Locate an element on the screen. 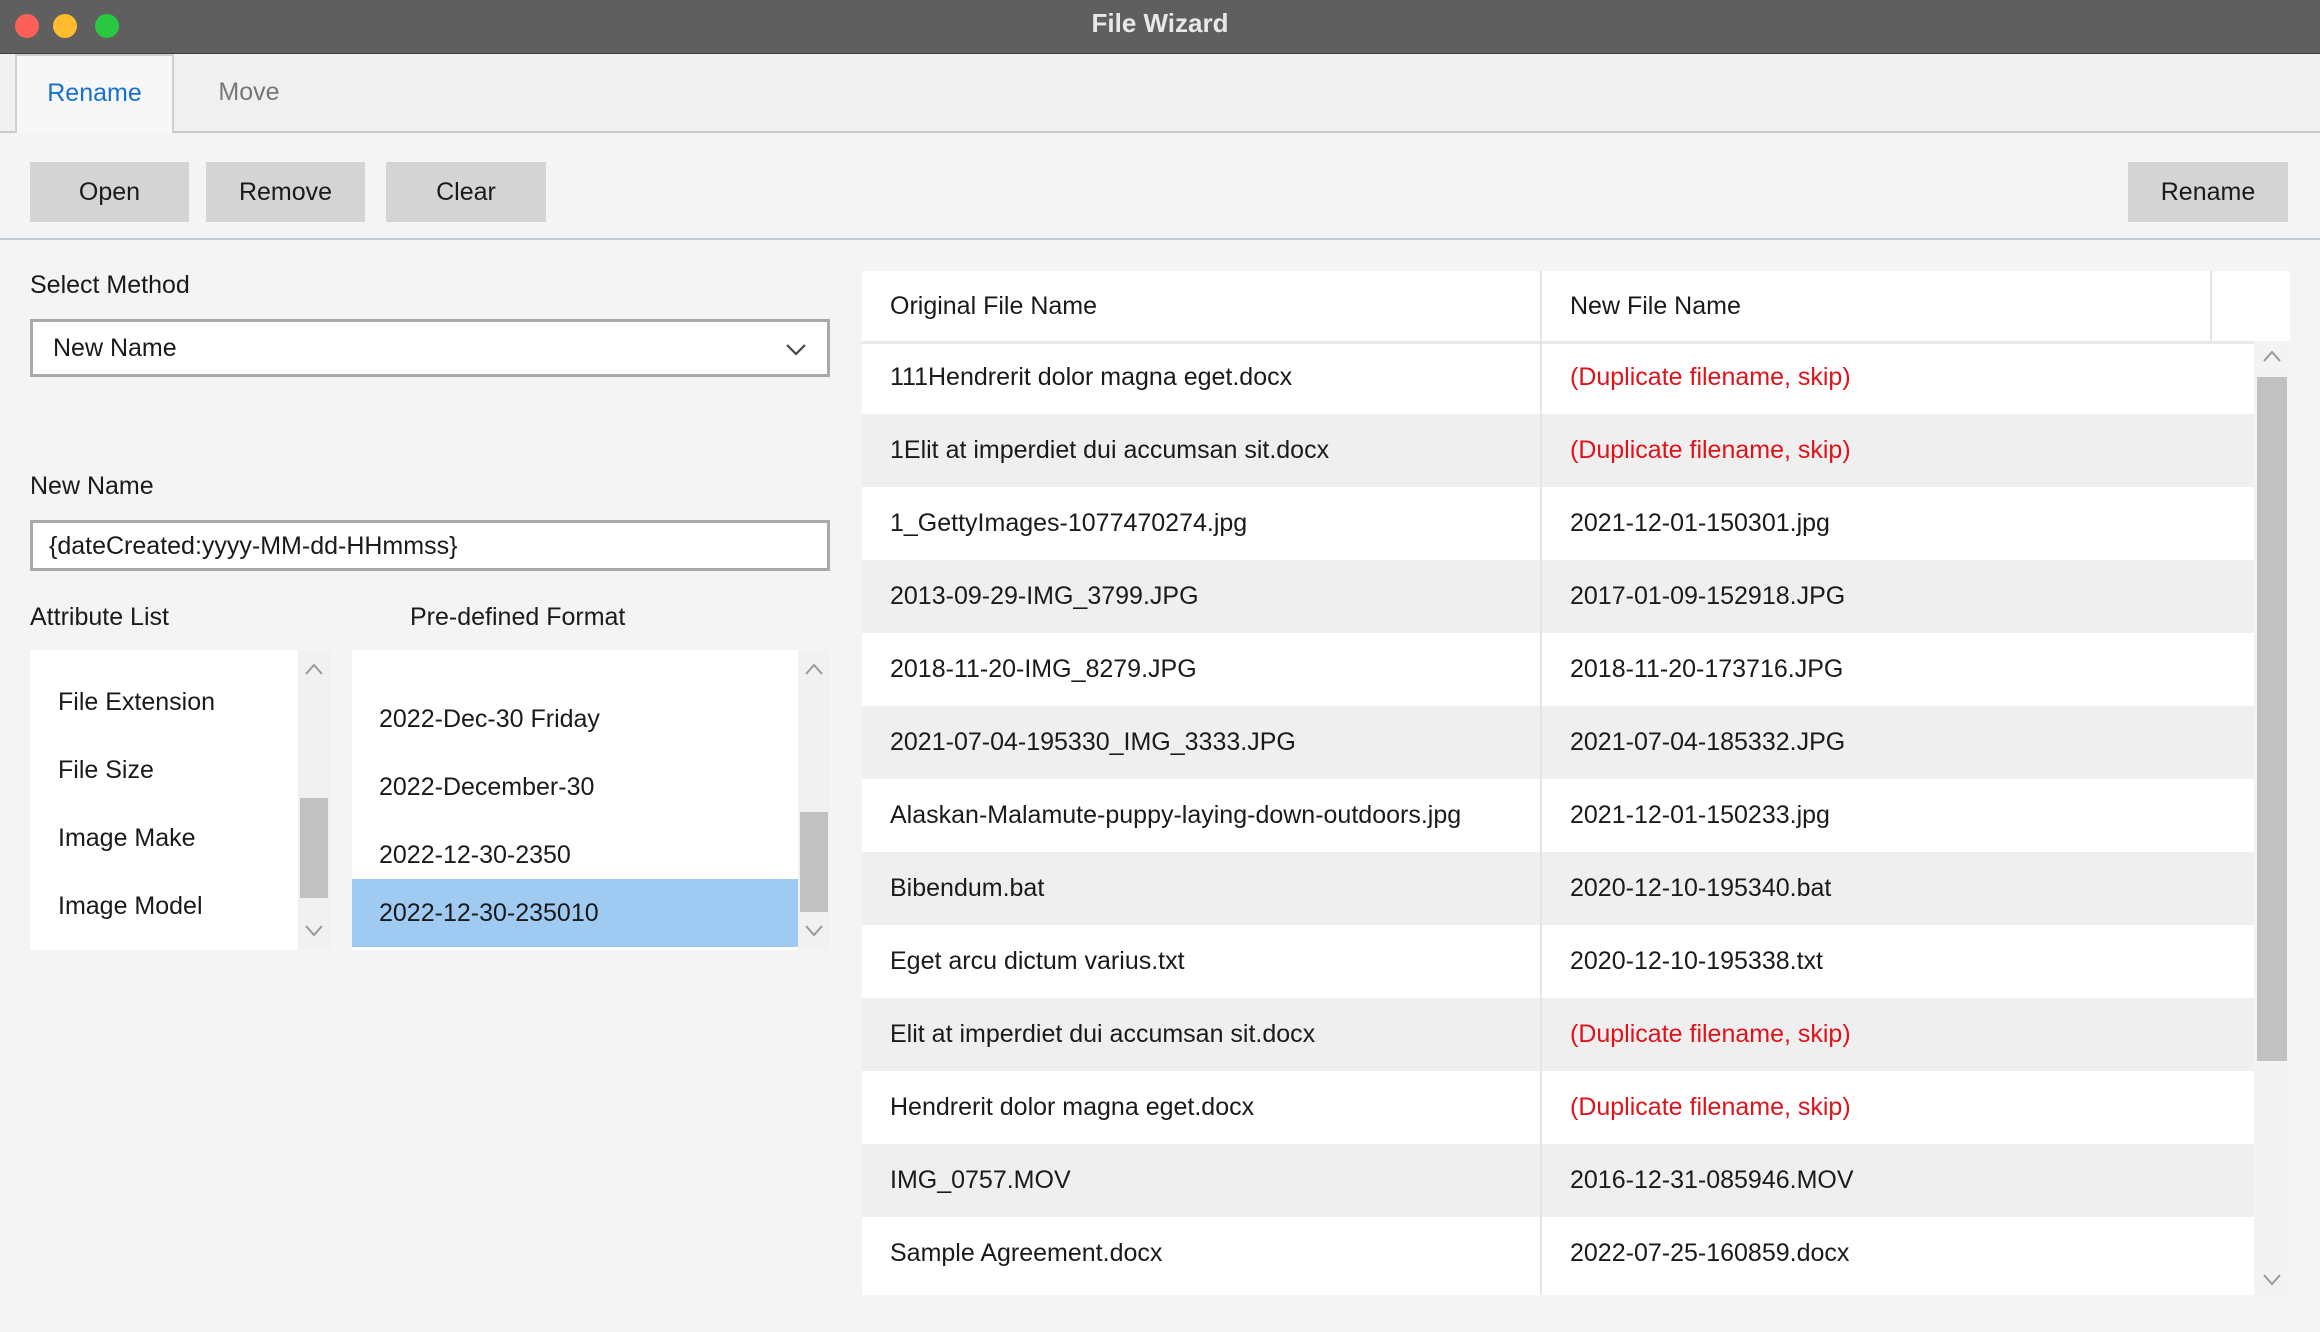  select-method-label: Select Method is located at coordinates (110, 285).